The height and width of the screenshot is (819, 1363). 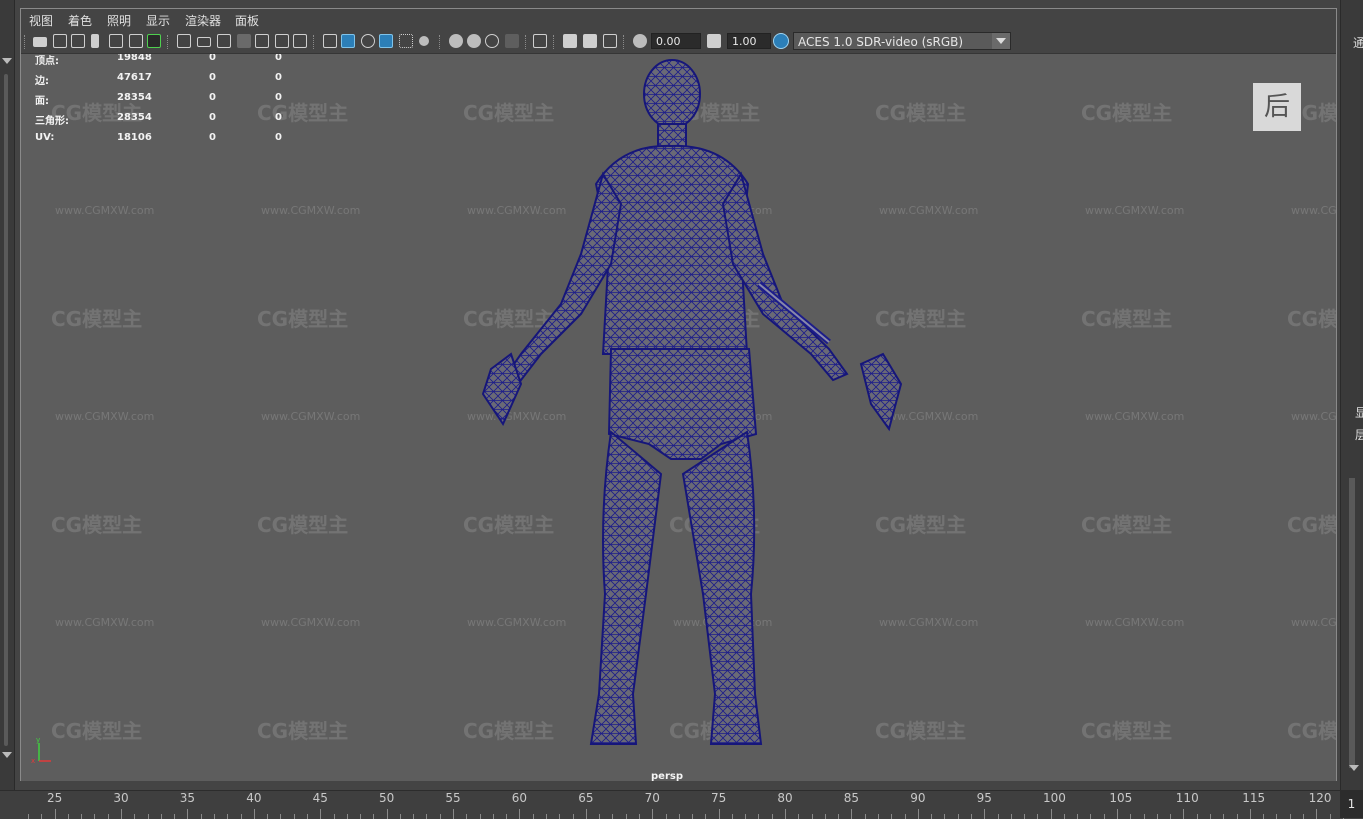 I want to click on wireframe-icon, so click(x=330, y=41).